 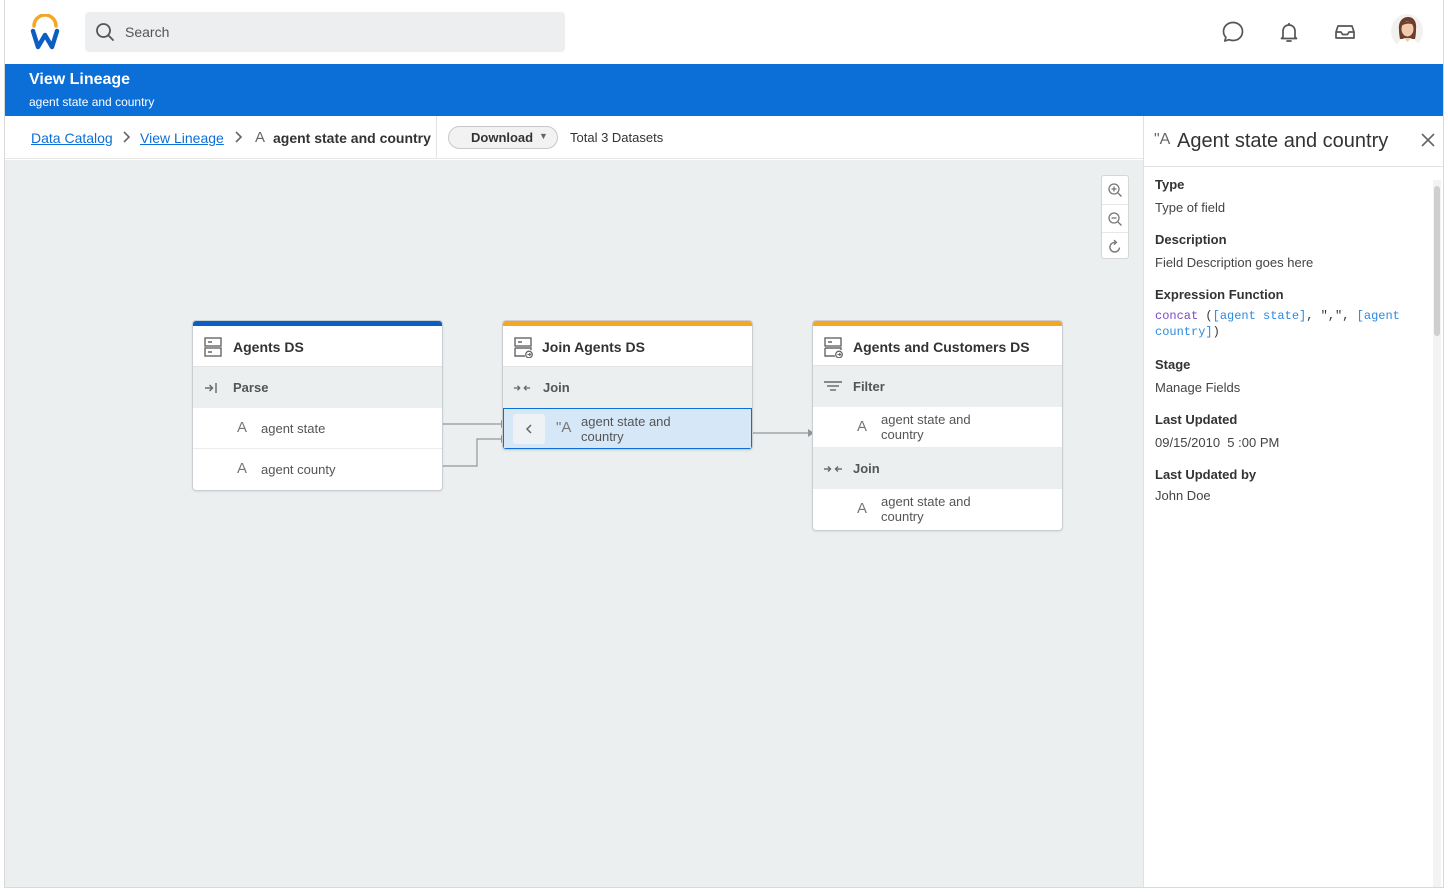 I want to click on chevron-left-icon, so click(x=528, y=429).